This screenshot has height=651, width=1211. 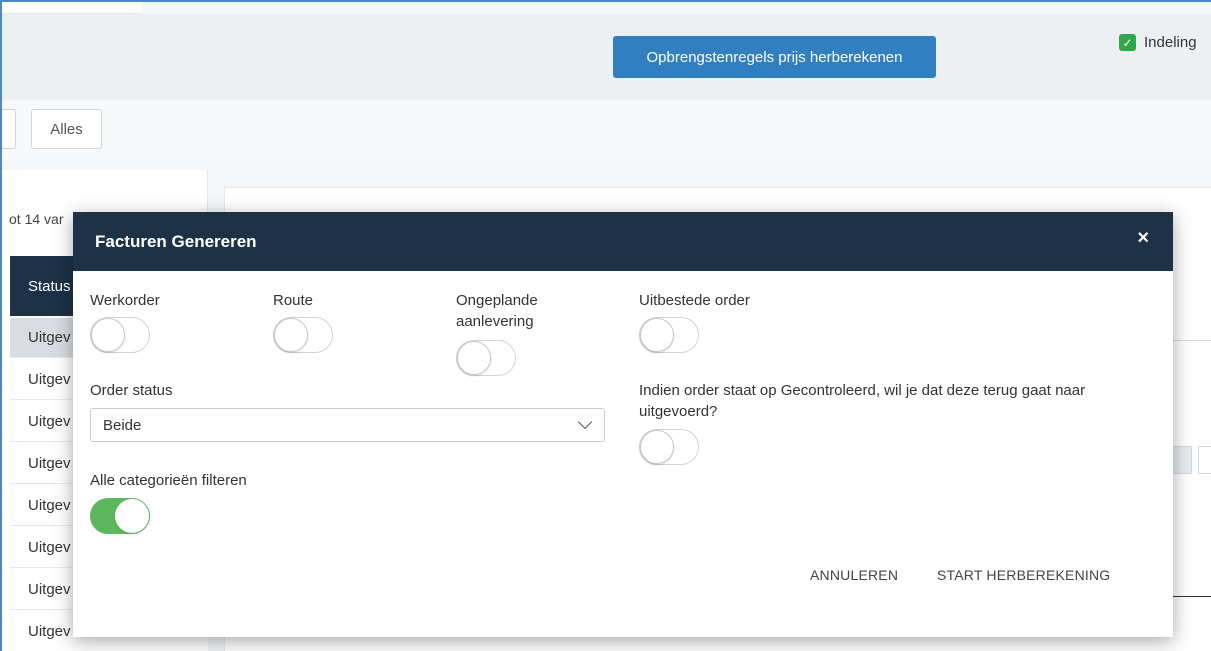 What do you see at coordinates (347, 425) in the screenshot?
I see `order-status-select: Beide` at bounding box center [347, 425].